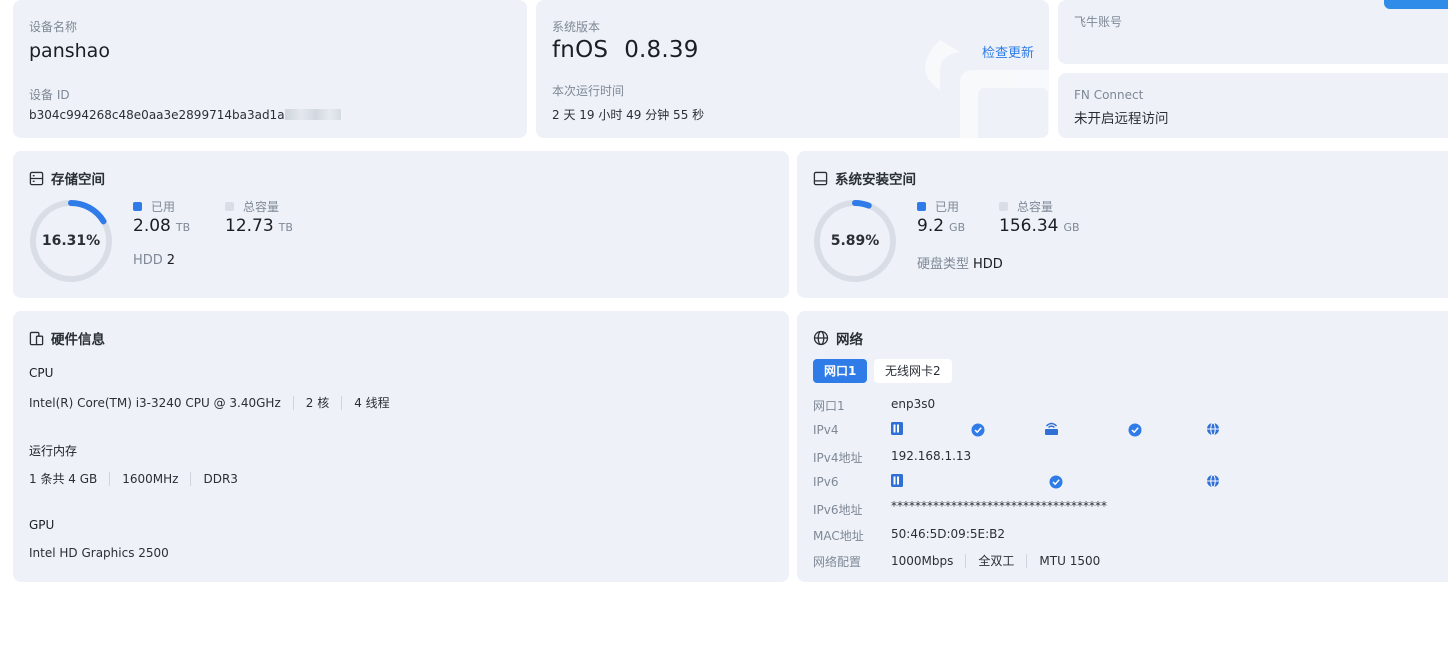 This screenshot has height=653, width=1448. Describe the element at coordinates (931, 456) in the screenshot. I see `ipv4-address: 192.168.1.13` at that location.